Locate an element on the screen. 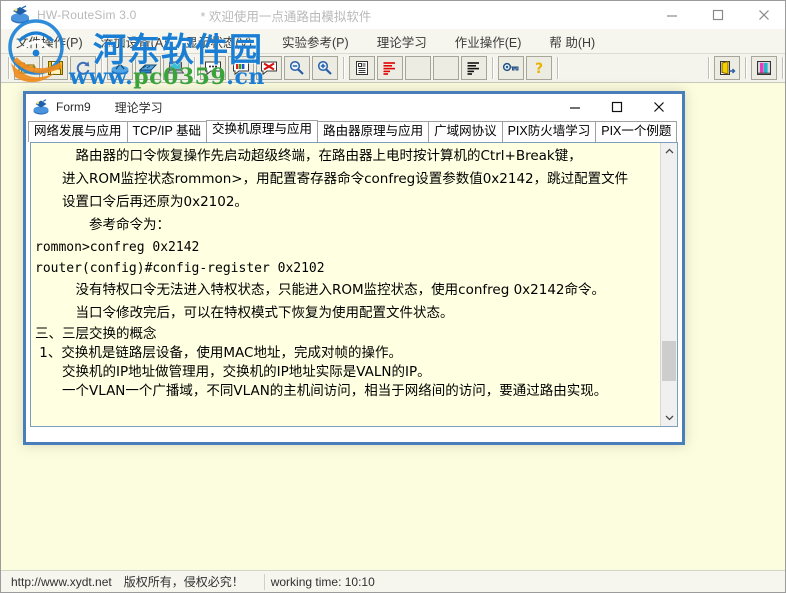 This screenshot has height=593, width=786. form9-name: Form9 is located at coordinates (73, 107).